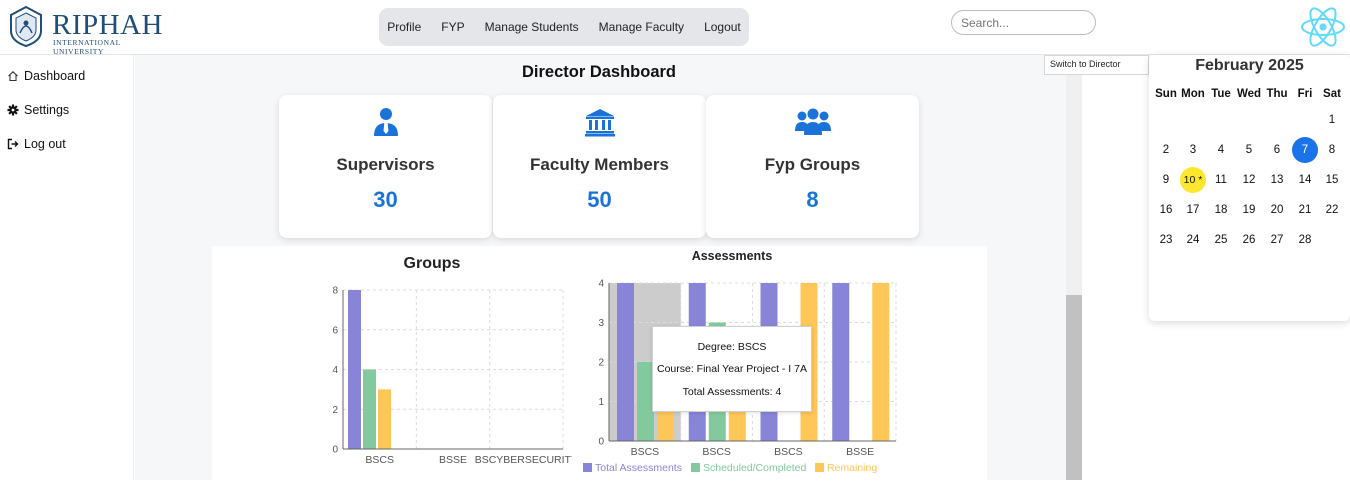  Describe the element at coordinates (812, 199) in the screenshot. I see `card-value: 8` at that location.